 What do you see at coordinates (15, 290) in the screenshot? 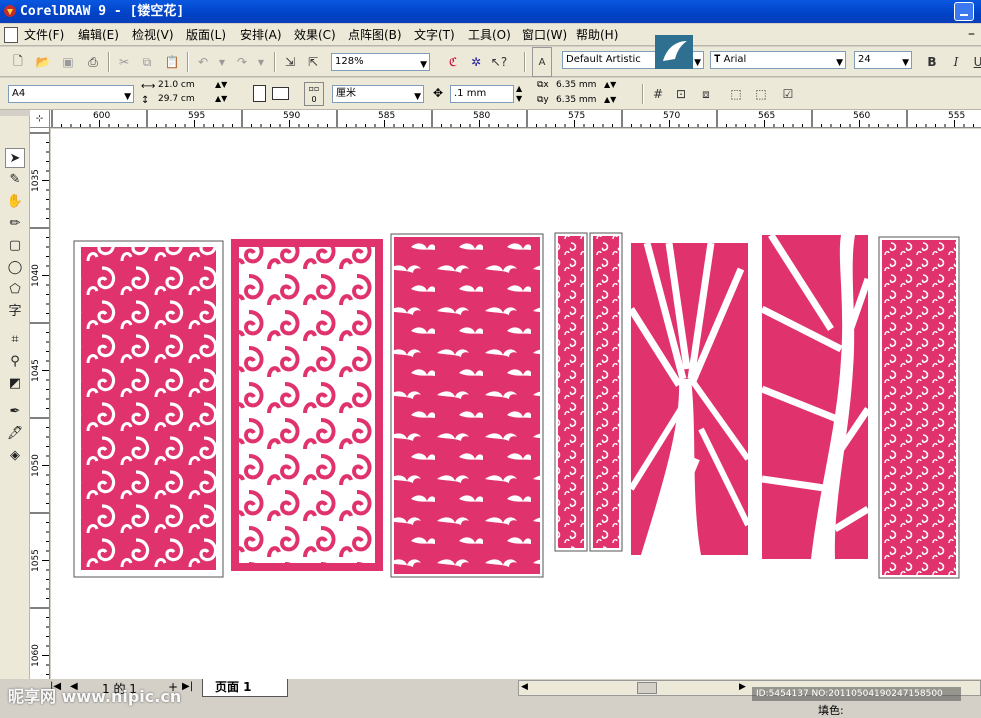
I see `polygon-tool-icon: ⬠` at bounding box center [15, 290].